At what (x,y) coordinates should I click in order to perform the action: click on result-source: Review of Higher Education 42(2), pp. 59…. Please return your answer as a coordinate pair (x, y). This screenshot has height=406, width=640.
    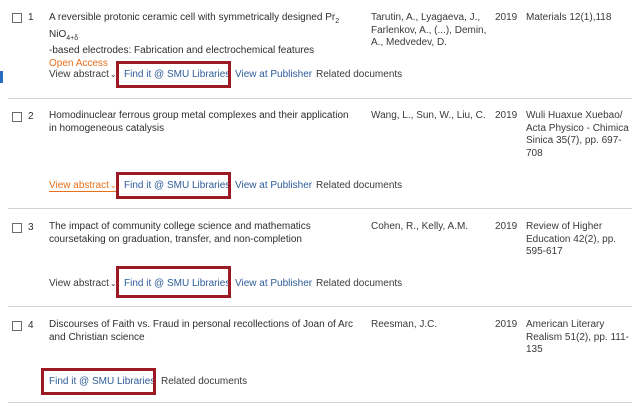
    Looking at the image, I should click on (582, 240).